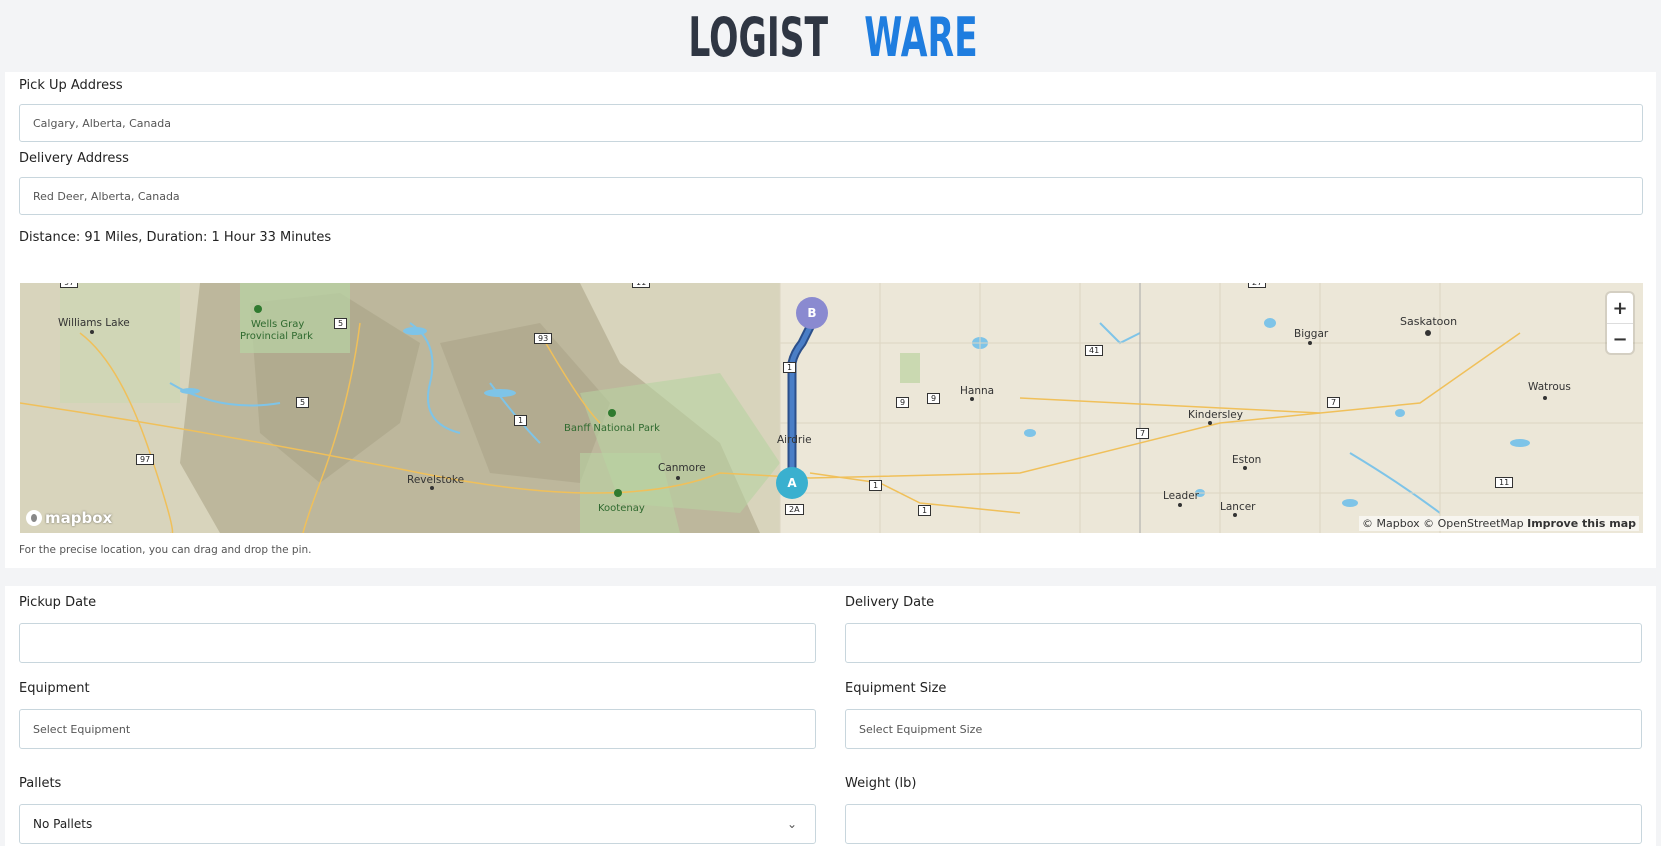  What do you see at coordinates (1243, 643) in the screenshot?
I see `delivery-date-input` at bounding box center [1243, 643].